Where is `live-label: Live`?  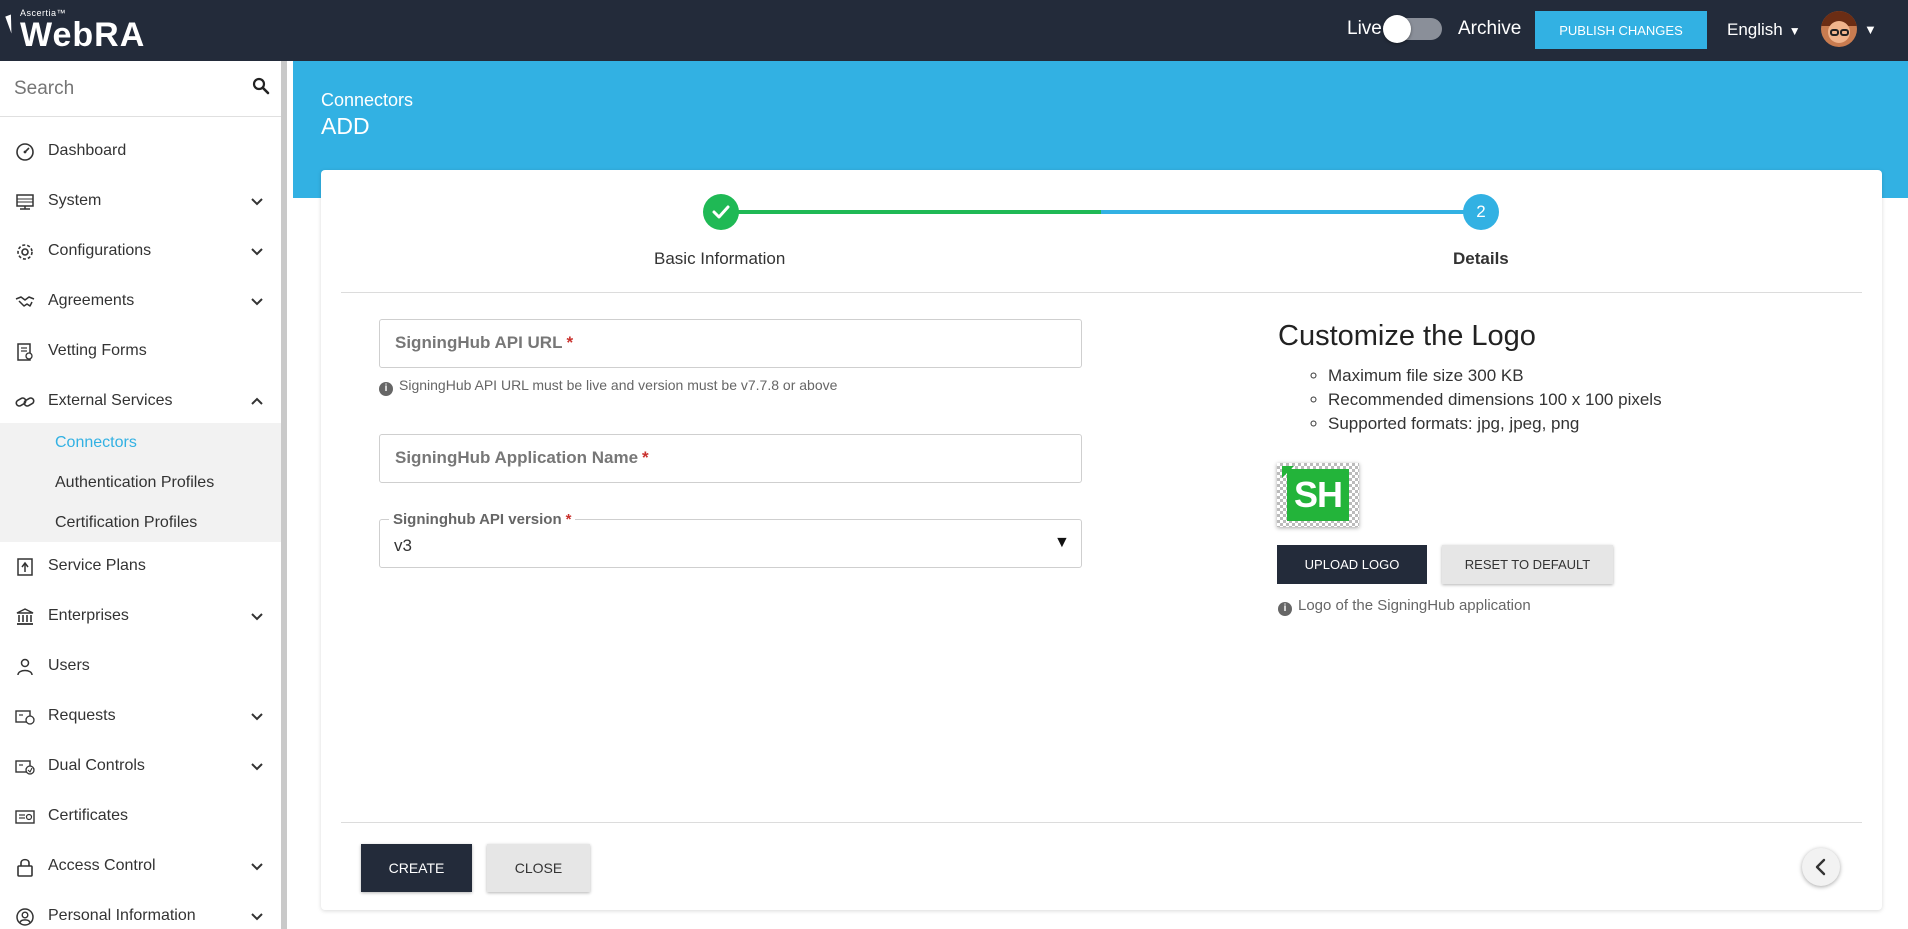 live-label: Live is located at coordinates (1364, 28).